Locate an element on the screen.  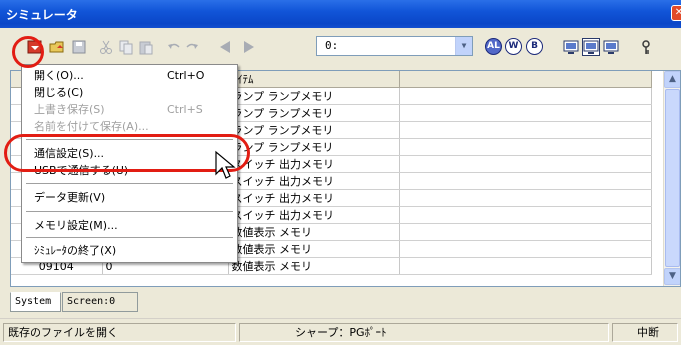
paste-button is located at coordinates (146, 47).